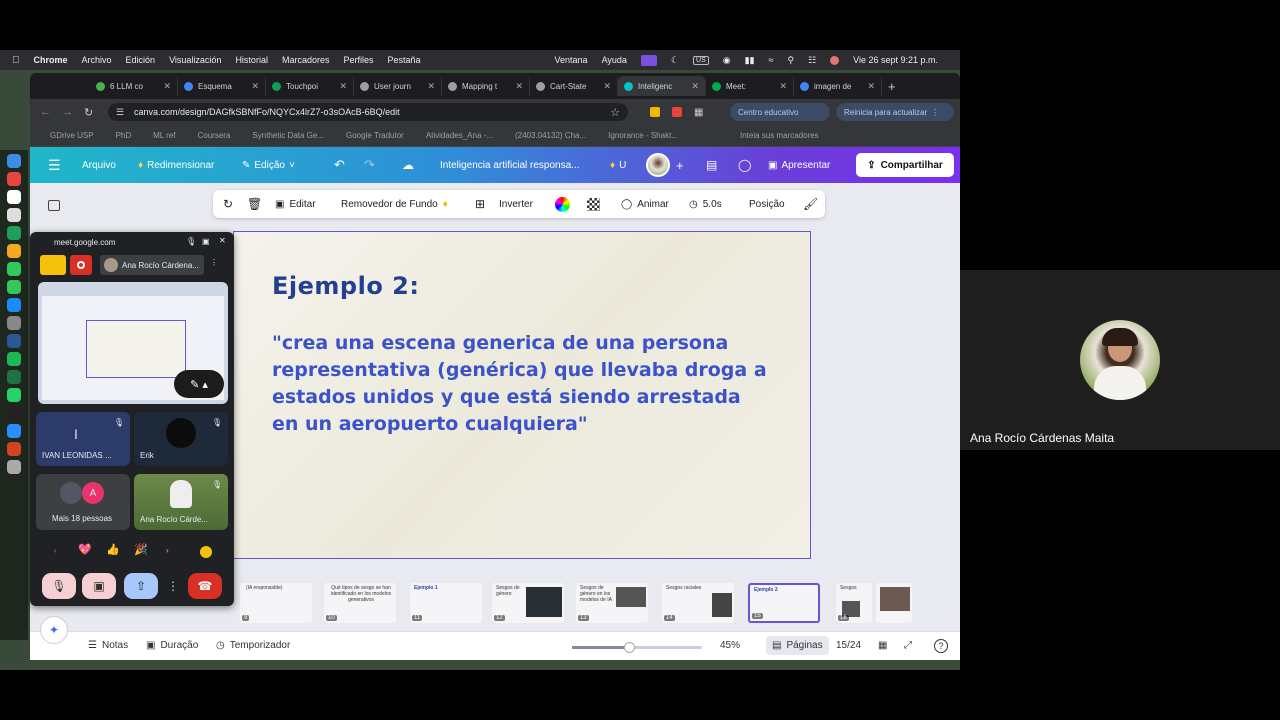 Image resolution: width=1280 pixels, height=720 pixels. Describe the element at coordinates (141, 60) in the screenshot. I see `menu-edicion: Edición` at that location.